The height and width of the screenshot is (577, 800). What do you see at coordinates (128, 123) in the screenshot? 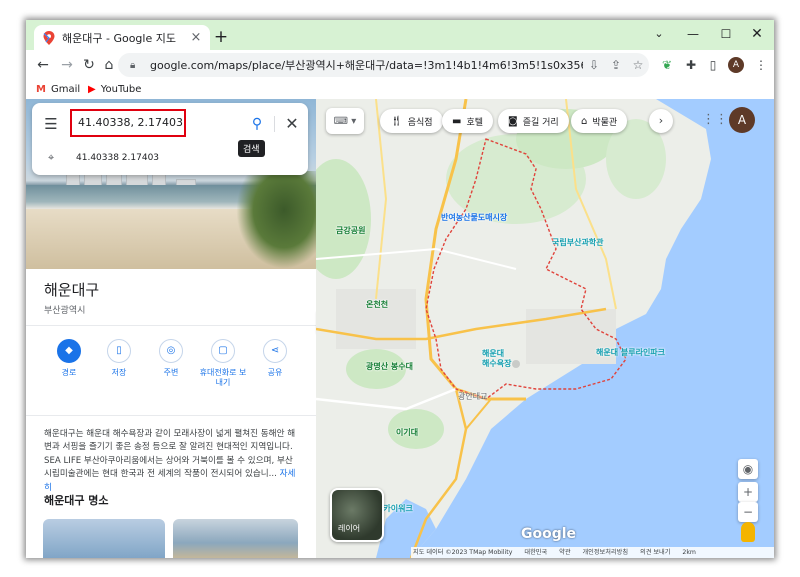
I see `search-input: 41.40338, 2.17403` at bounding box center [128, 123].